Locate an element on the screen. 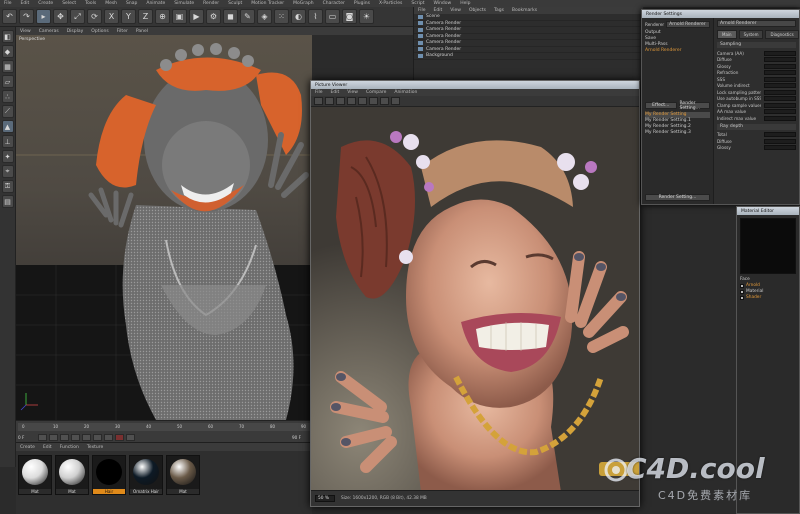  object-row: Background is located at coordinates (528, 56).